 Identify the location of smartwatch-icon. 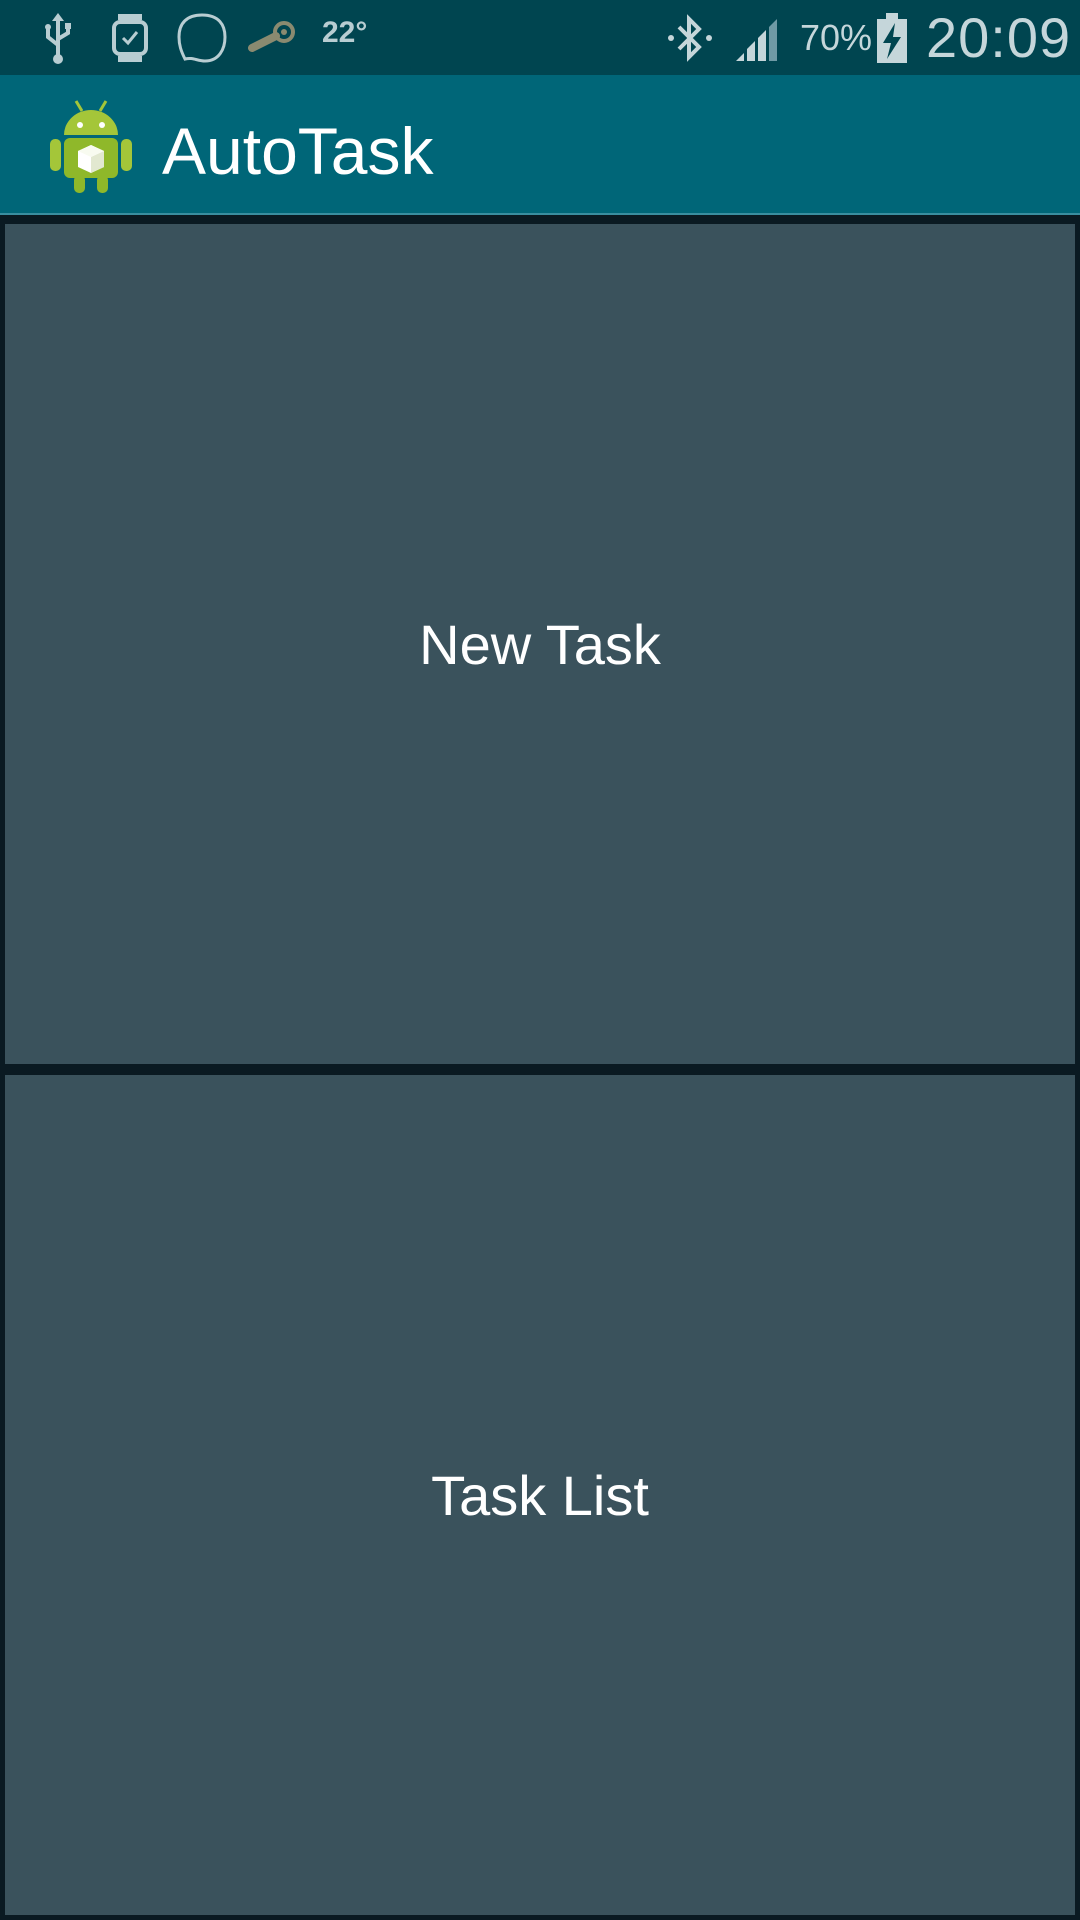
(130, 37).